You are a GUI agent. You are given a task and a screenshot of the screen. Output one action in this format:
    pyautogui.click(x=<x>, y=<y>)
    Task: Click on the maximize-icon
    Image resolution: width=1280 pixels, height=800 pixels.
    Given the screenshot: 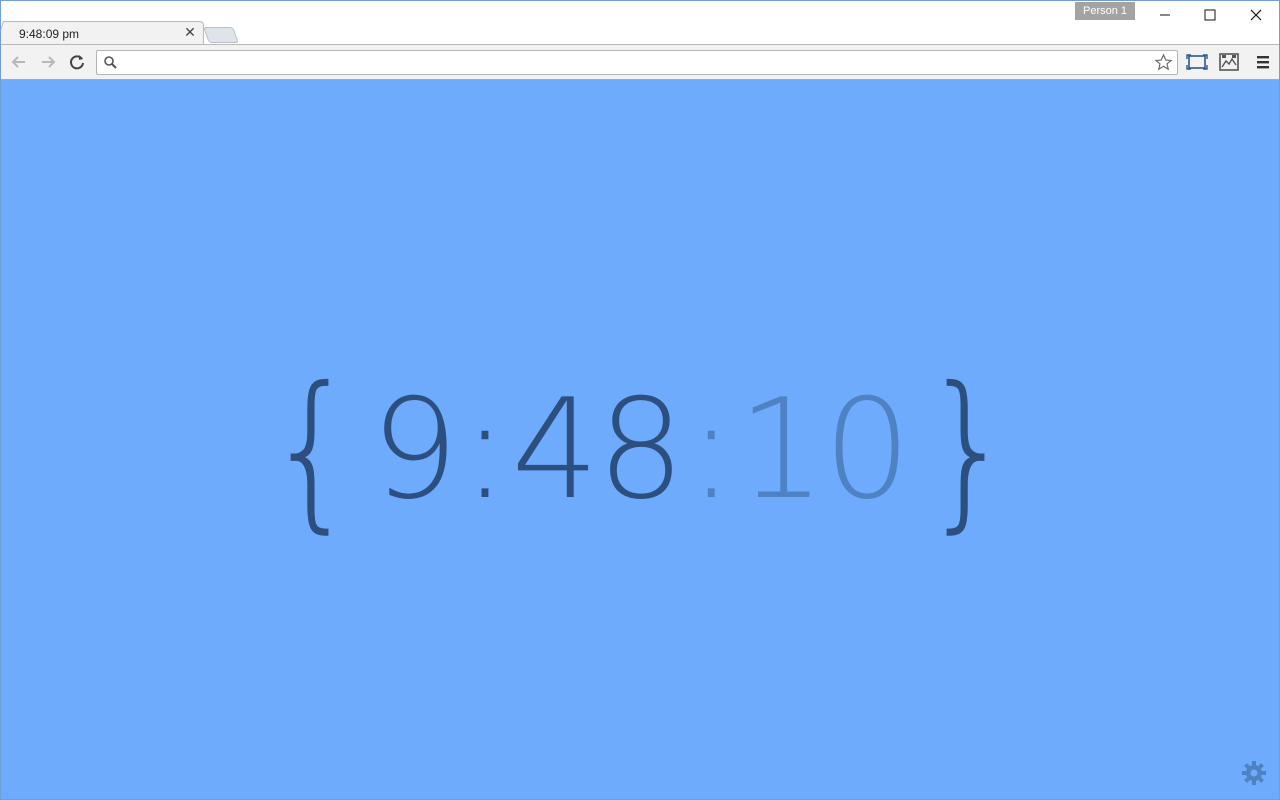 What is the action you would take?
    pyautogui.click(x=1210, y=15)
    